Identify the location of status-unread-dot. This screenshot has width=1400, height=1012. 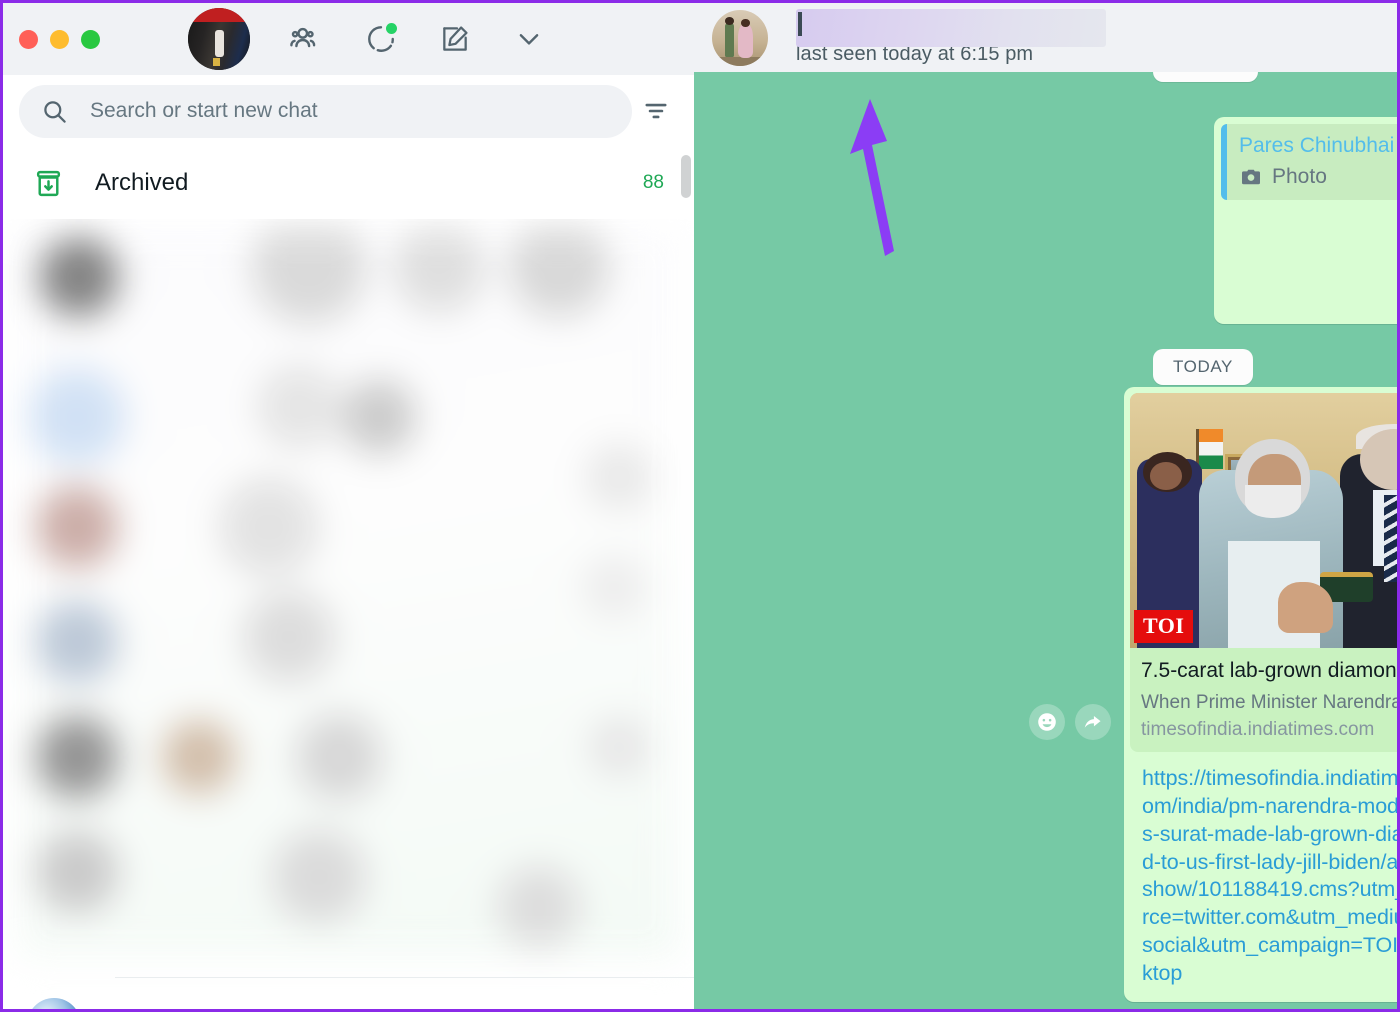
(391, 28).